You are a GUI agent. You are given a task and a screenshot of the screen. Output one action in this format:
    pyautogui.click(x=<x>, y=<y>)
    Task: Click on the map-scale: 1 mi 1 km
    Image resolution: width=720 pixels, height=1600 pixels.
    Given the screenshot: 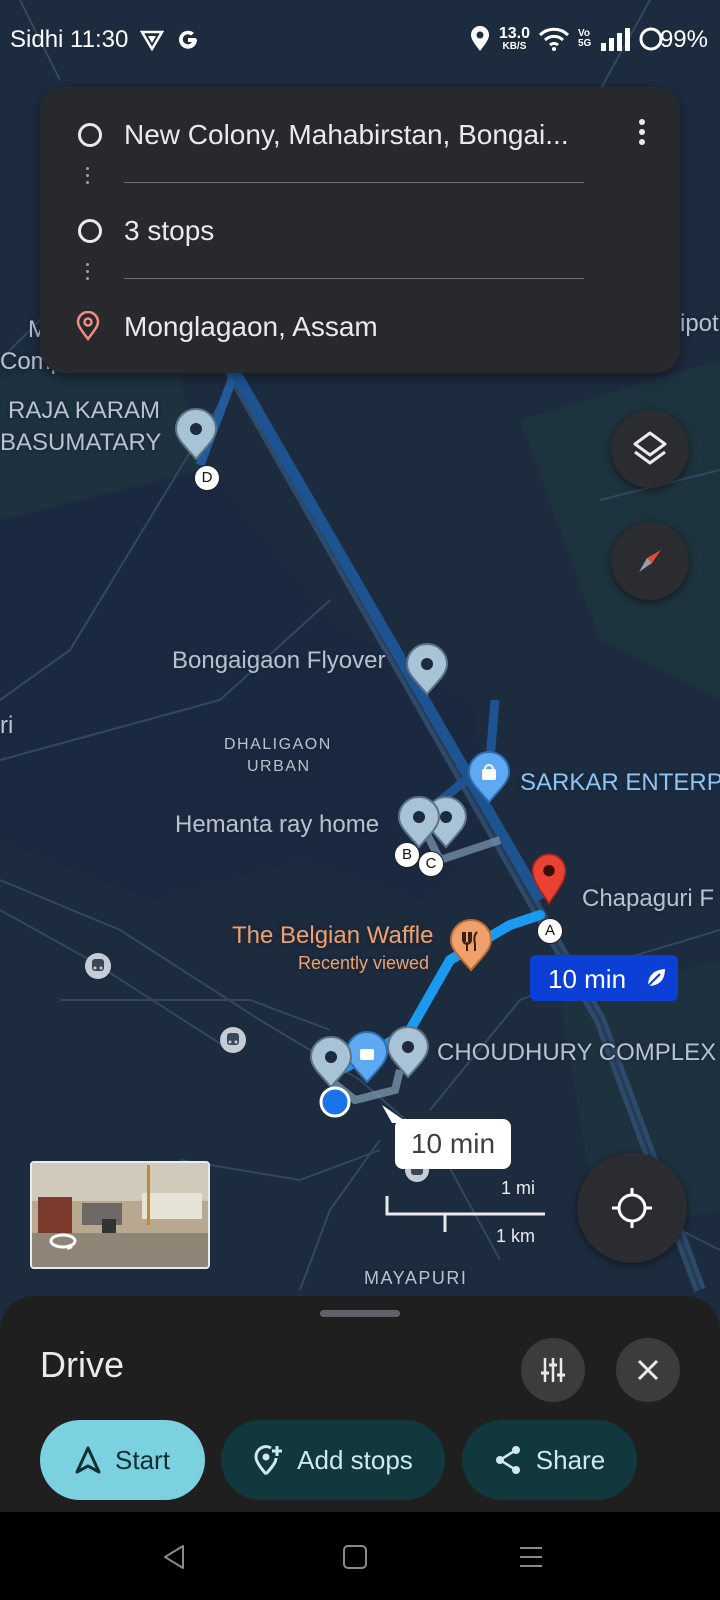 What is the action you would take?
    pyautogui.click(x=465, y=1212)
    